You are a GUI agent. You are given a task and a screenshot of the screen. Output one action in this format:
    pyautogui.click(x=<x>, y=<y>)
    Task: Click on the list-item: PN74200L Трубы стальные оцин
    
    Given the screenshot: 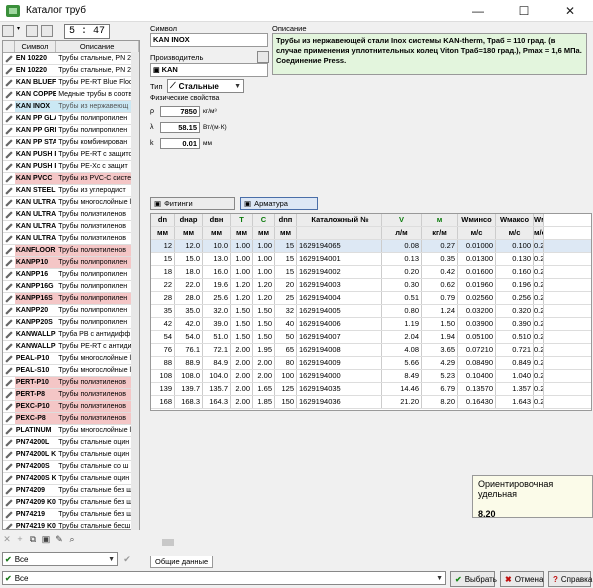 What is the action you would take?
    pyautogui.click(x=71, y=443)
    